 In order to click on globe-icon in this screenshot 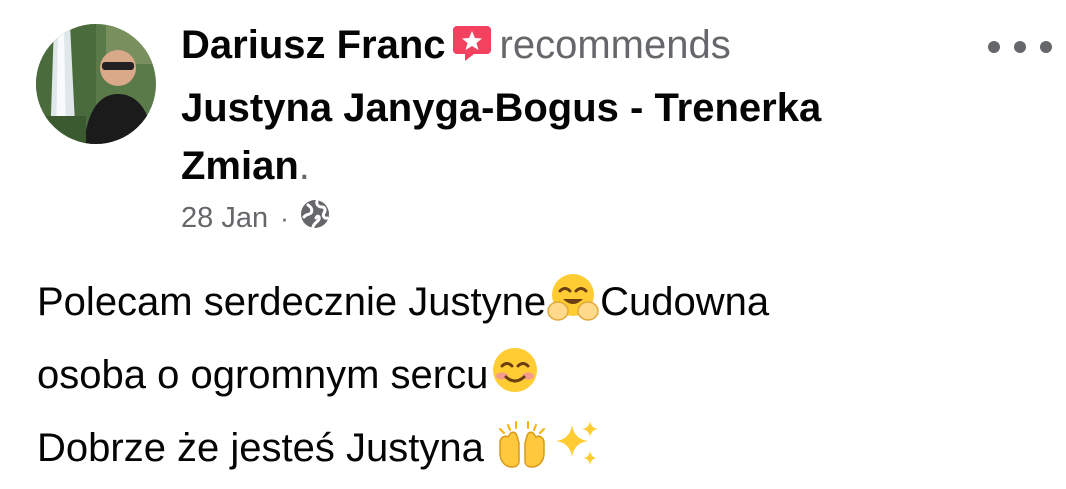, I will do `click(315, 218)`.